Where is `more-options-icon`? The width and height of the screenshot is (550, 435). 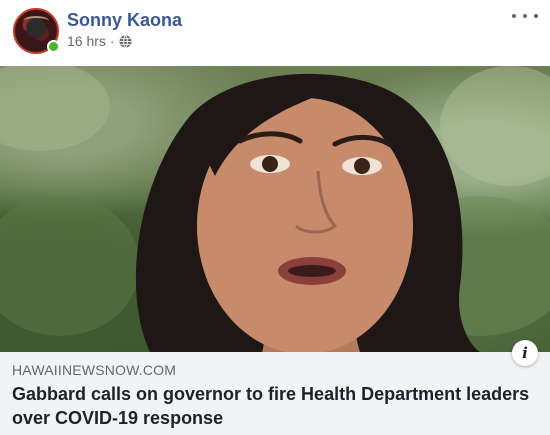 more-options-icon is located at coordinates (525, 16).